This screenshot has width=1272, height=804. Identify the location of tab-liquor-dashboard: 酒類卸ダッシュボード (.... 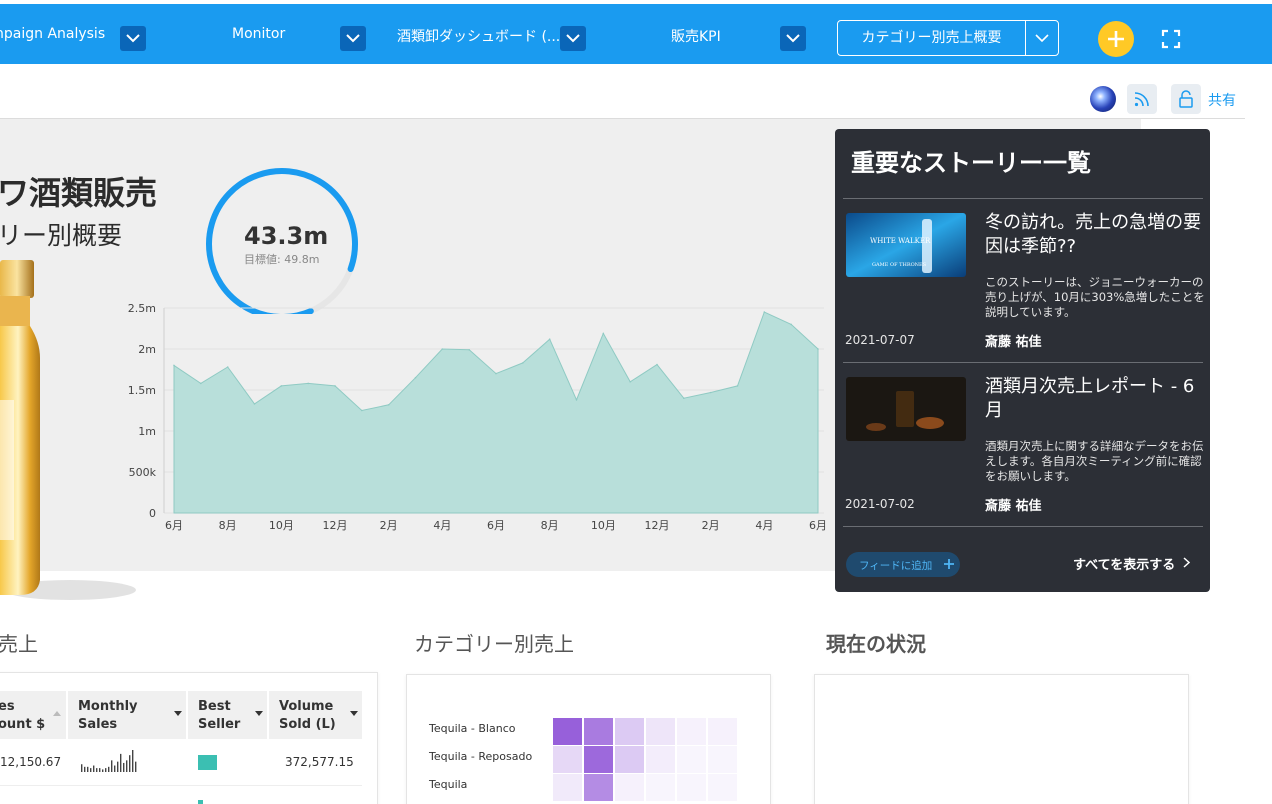
(478, 36).